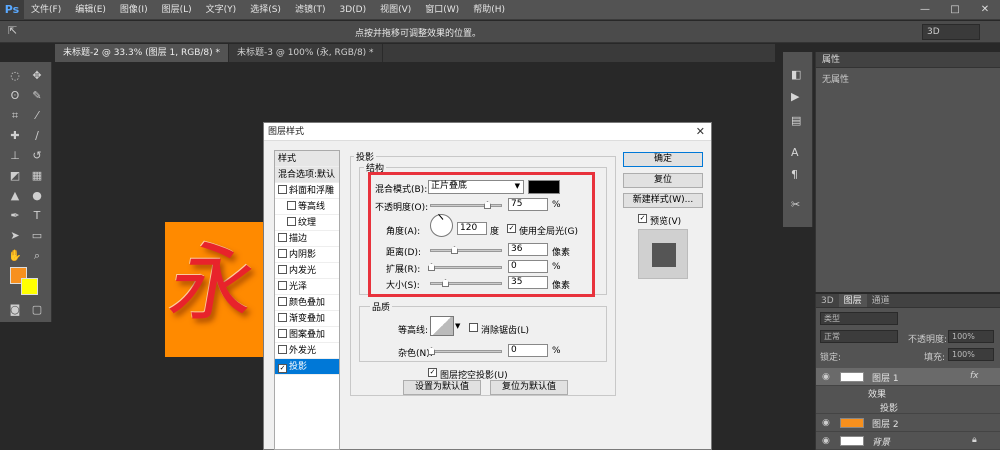 The image size is (1000, 450). What do you see at coordinates (12, 30) in the screenshot?
I see `move-tool-icon: ⇱` at bounding box center [12, 30].